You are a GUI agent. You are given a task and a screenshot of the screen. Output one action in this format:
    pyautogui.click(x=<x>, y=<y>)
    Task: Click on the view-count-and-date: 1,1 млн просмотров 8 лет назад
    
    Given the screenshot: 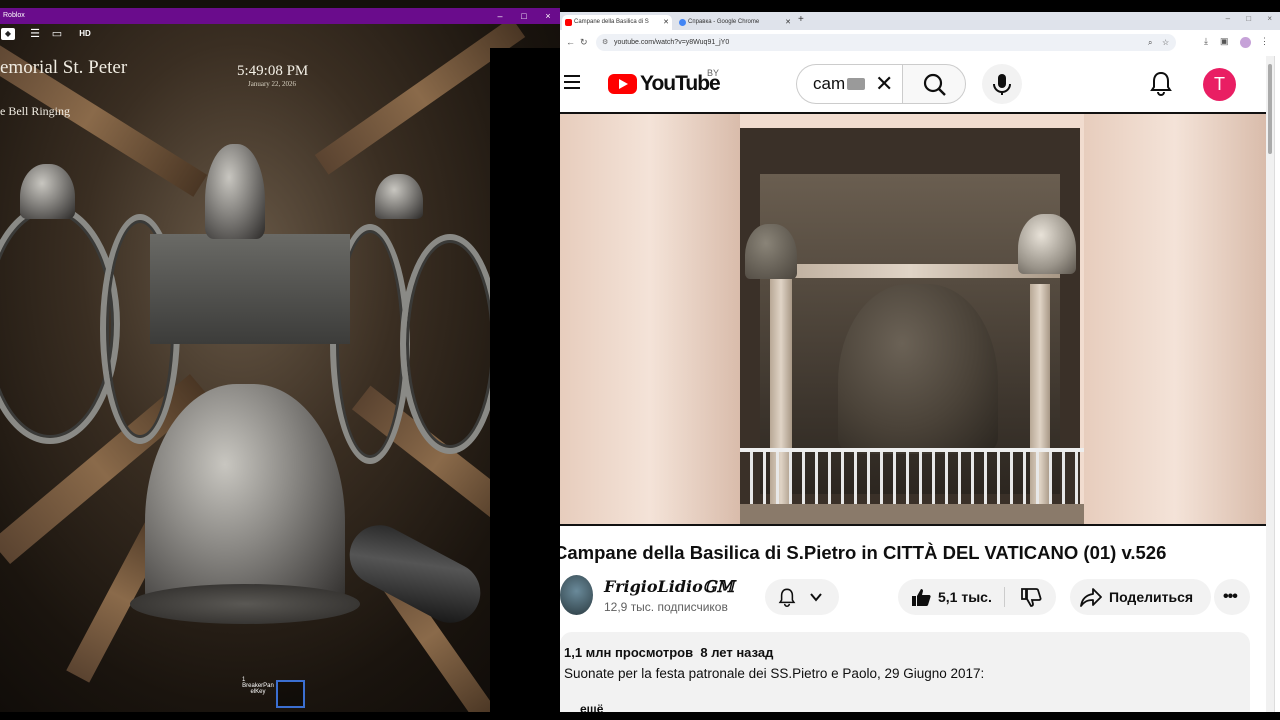 What is the action you would take?
    pyautogui.click(x=668, y=652)
    